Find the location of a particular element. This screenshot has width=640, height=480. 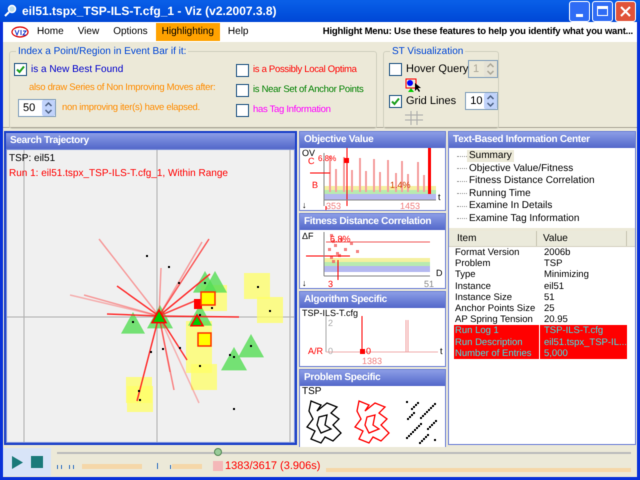

tick-label: 353 is located at coordinates (334, 205).